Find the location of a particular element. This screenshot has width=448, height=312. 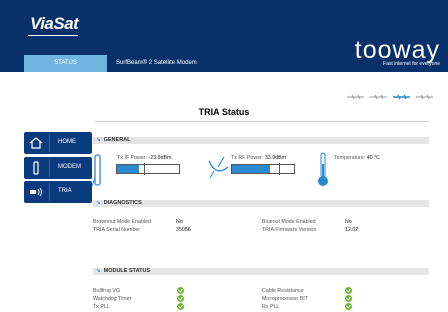

general-title-text: GENERAL is located at coordinates (117, 140).